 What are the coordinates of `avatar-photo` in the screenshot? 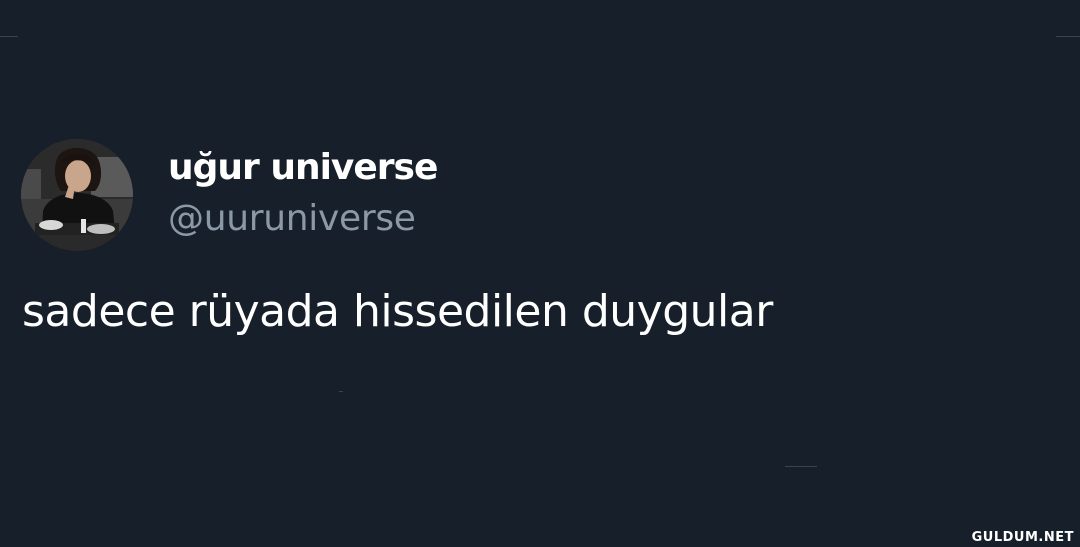 It's located at (77, 195).